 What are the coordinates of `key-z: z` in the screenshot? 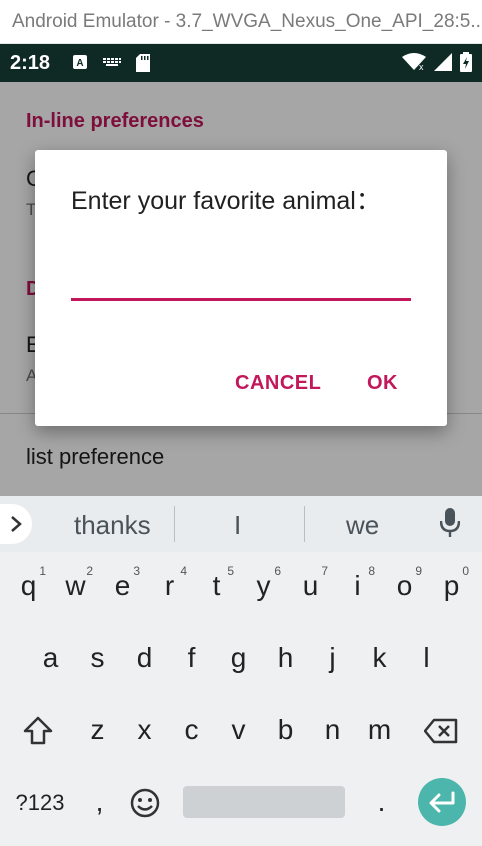 It's located at (97, 726).